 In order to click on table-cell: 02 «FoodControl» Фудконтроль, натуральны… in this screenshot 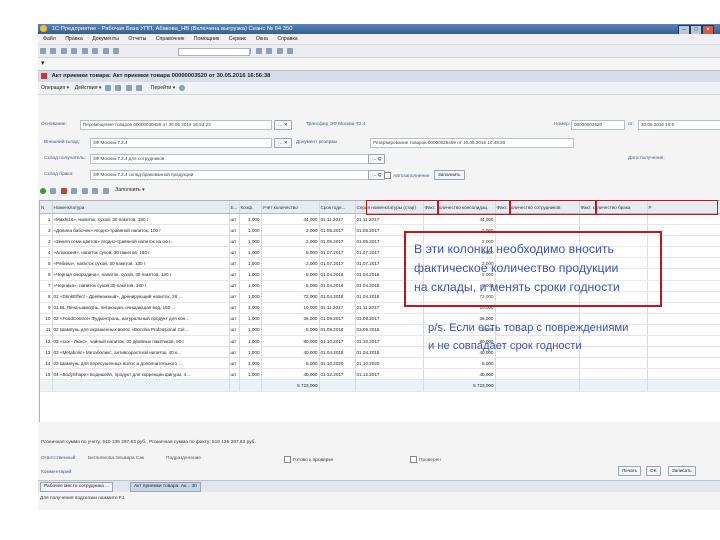, I will do `click(141, 319)`.